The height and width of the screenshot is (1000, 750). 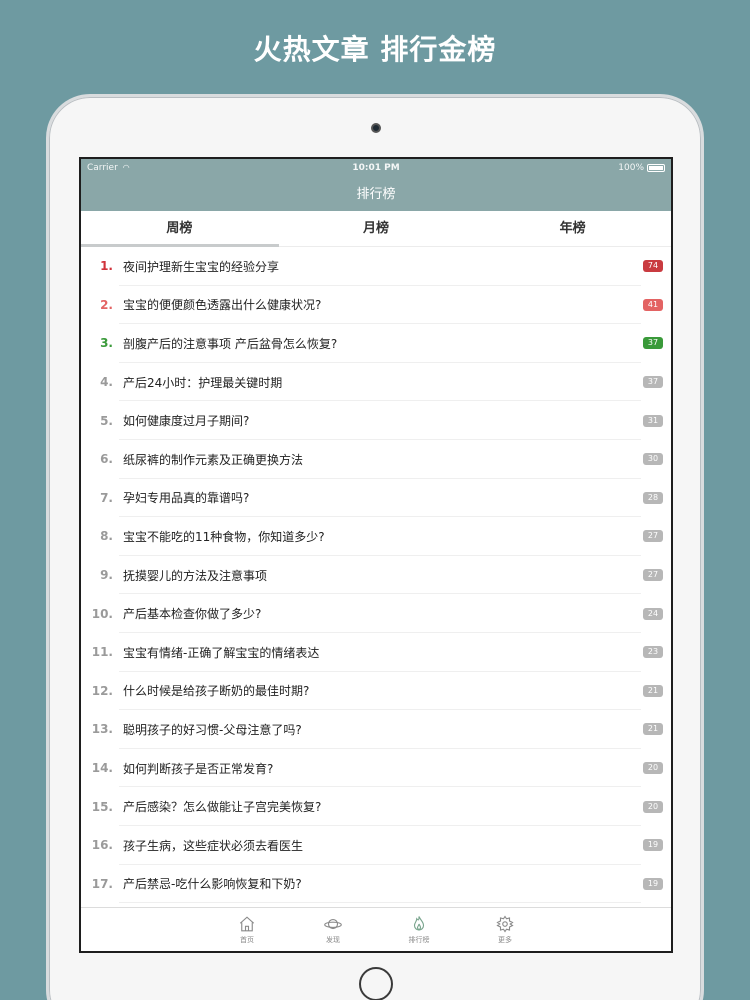 I want to click on gear-icon, so click(x=505, y=923).